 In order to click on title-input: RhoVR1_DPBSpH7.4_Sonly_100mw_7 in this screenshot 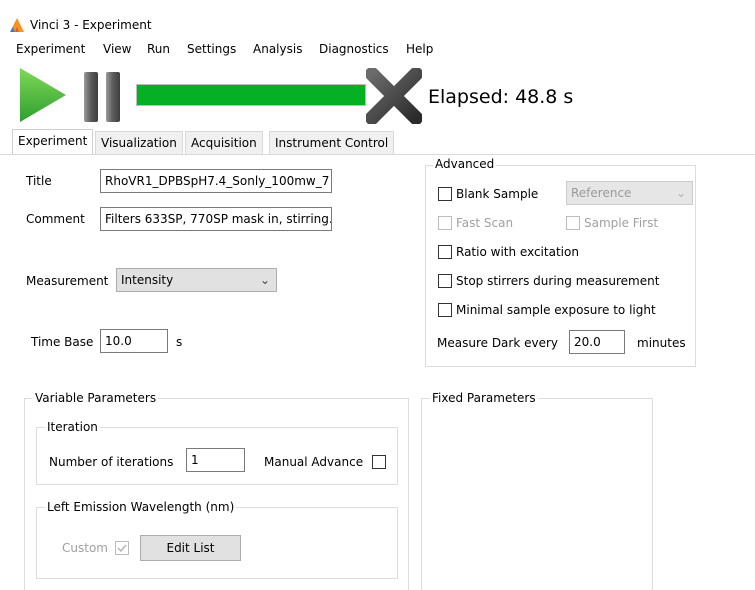, I will do `click(216, 181)`.